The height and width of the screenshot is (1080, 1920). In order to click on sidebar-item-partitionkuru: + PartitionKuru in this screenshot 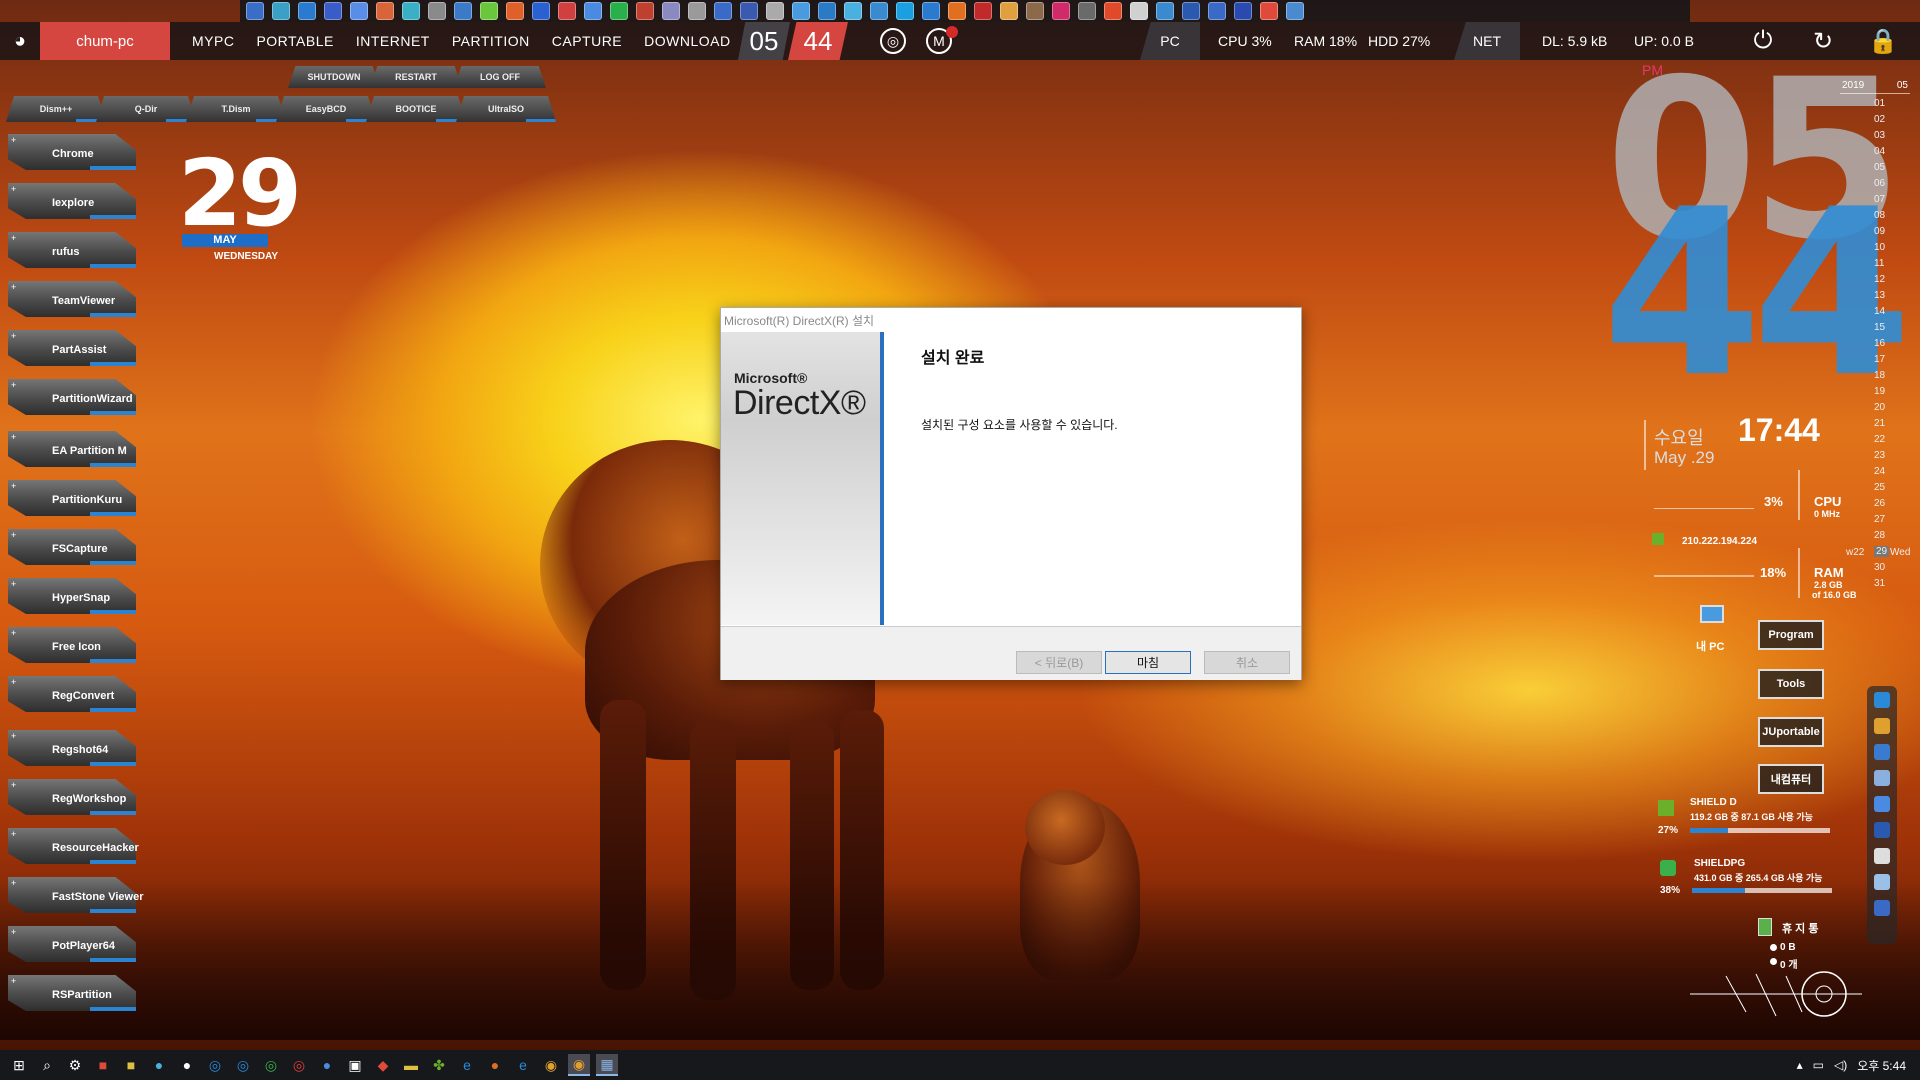, I will do `click(72, 498)`.